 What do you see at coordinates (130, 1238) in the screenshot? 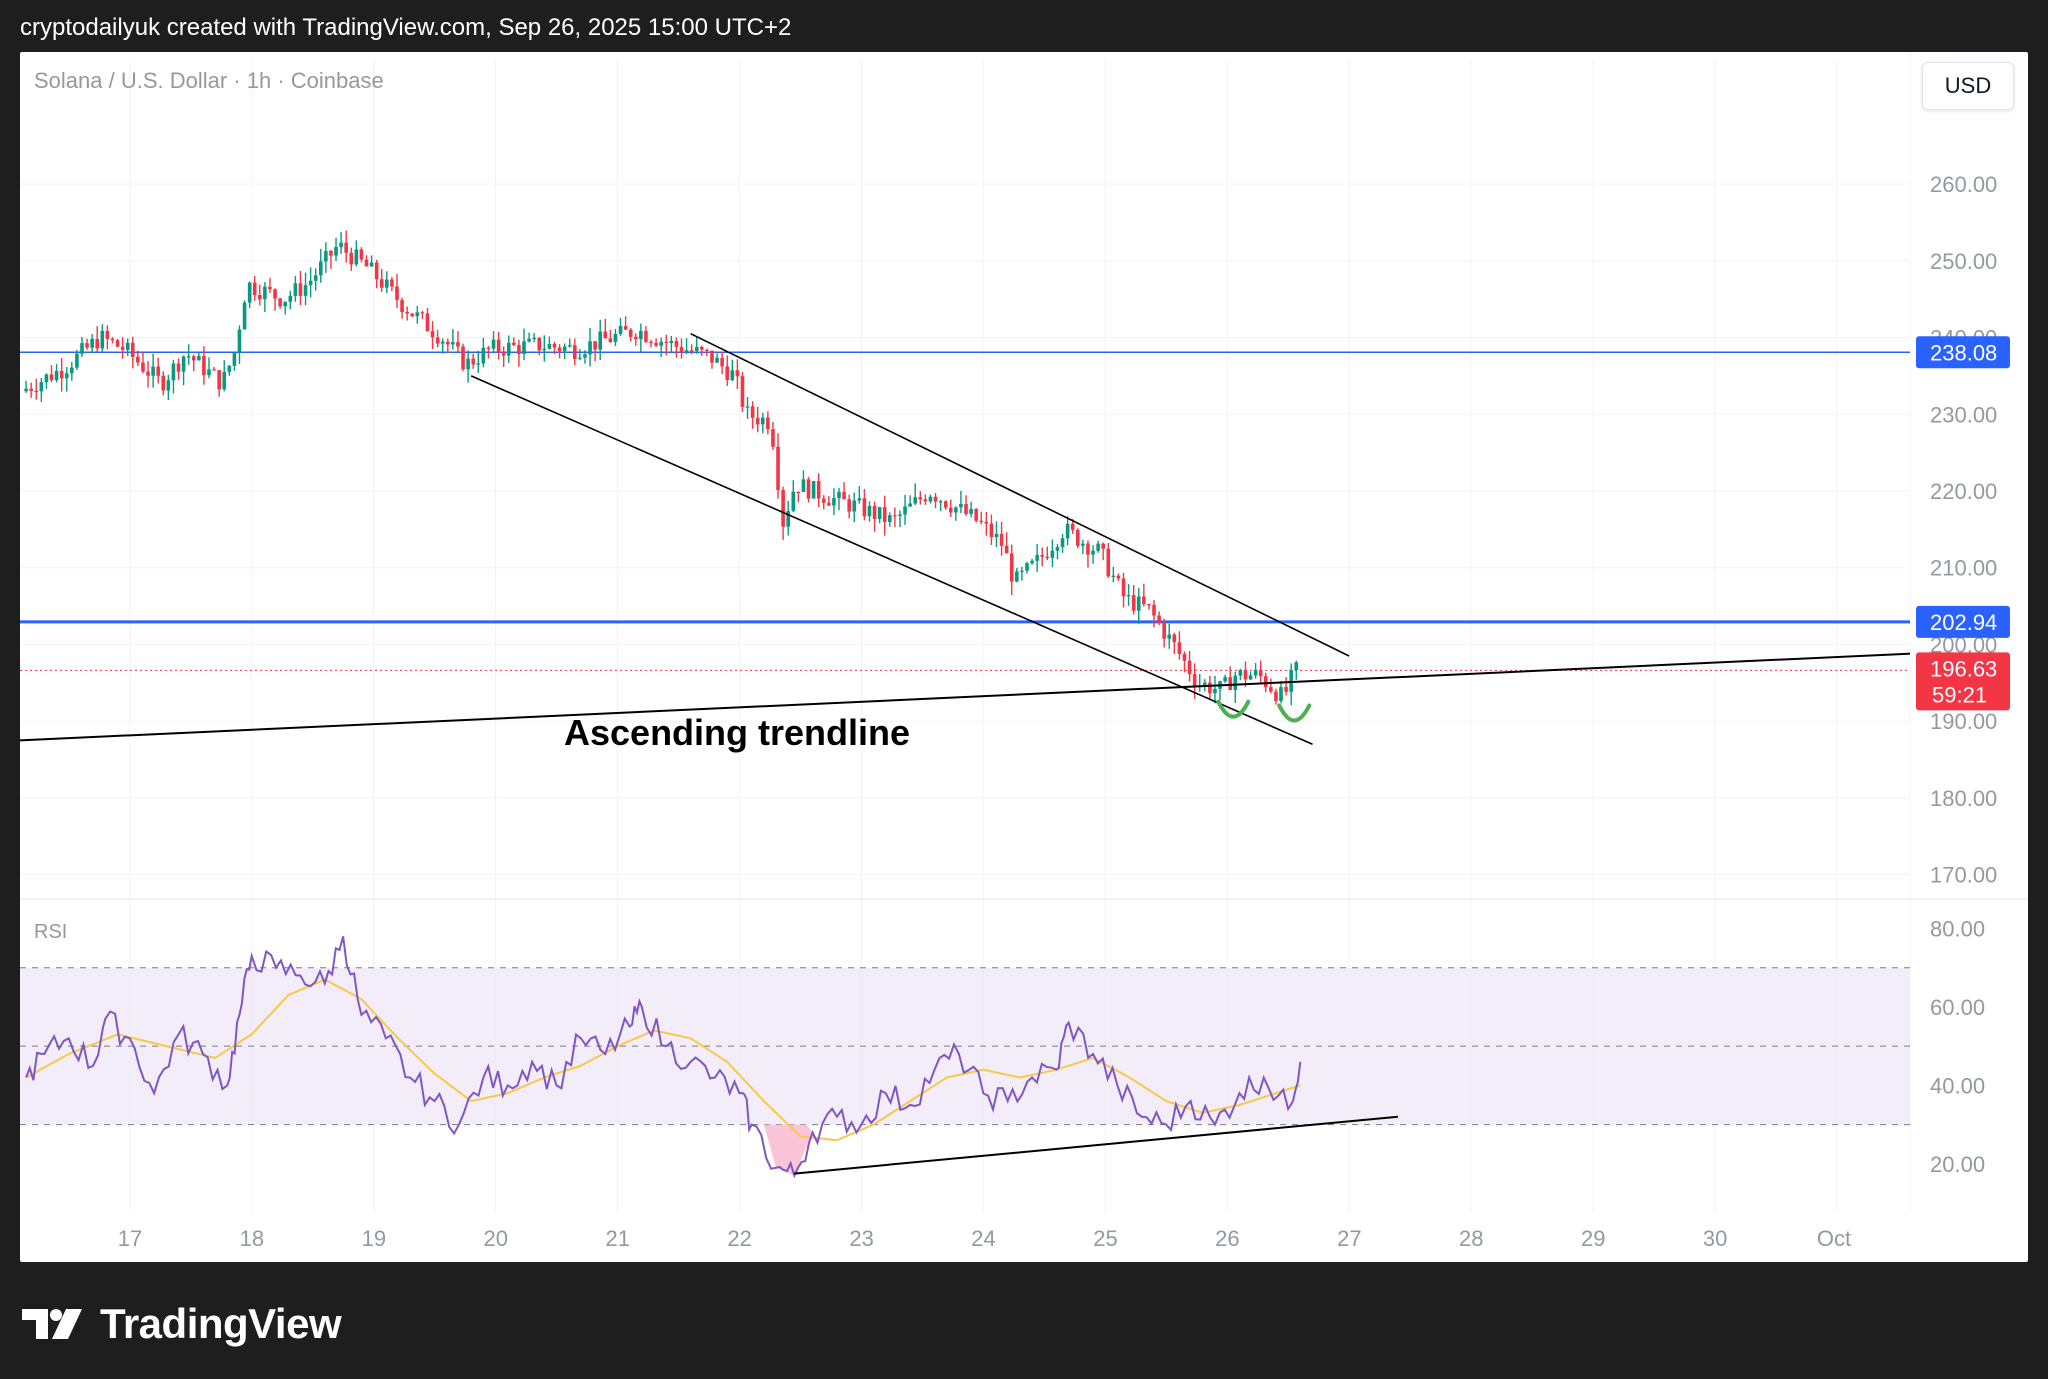
I see `time-axis-label: 17` at bounding box center [130, 1238].